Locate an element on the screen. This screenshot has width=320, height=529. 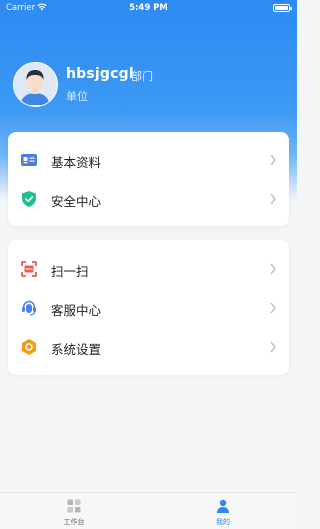
avatar is located at coordinates (35, 84).